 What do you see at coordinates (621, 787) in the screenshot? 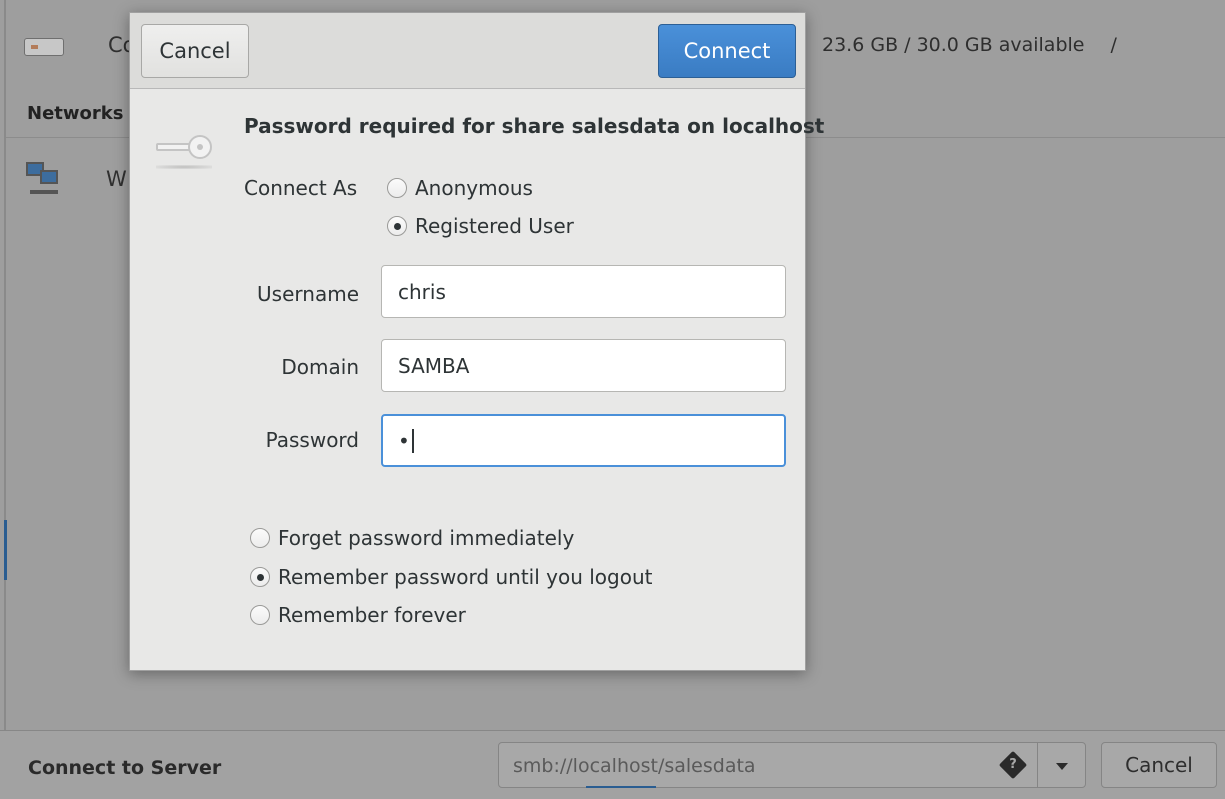
I see `text-underline` at bounding box center [621, 787].